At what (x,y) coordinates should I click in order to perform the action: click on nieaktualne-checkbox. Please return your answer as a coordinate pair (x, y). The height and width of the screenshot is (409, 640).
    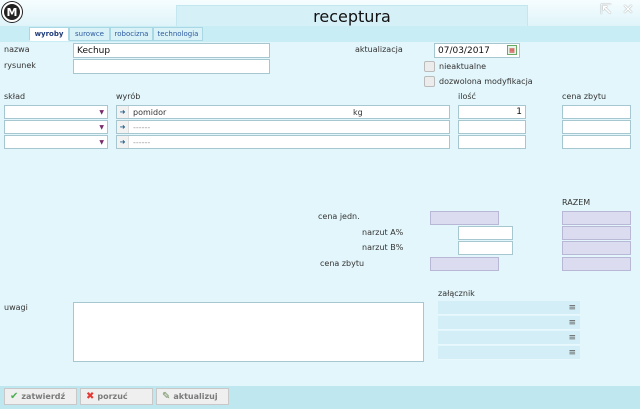
    Looking at the image, I should click on (429, 66).